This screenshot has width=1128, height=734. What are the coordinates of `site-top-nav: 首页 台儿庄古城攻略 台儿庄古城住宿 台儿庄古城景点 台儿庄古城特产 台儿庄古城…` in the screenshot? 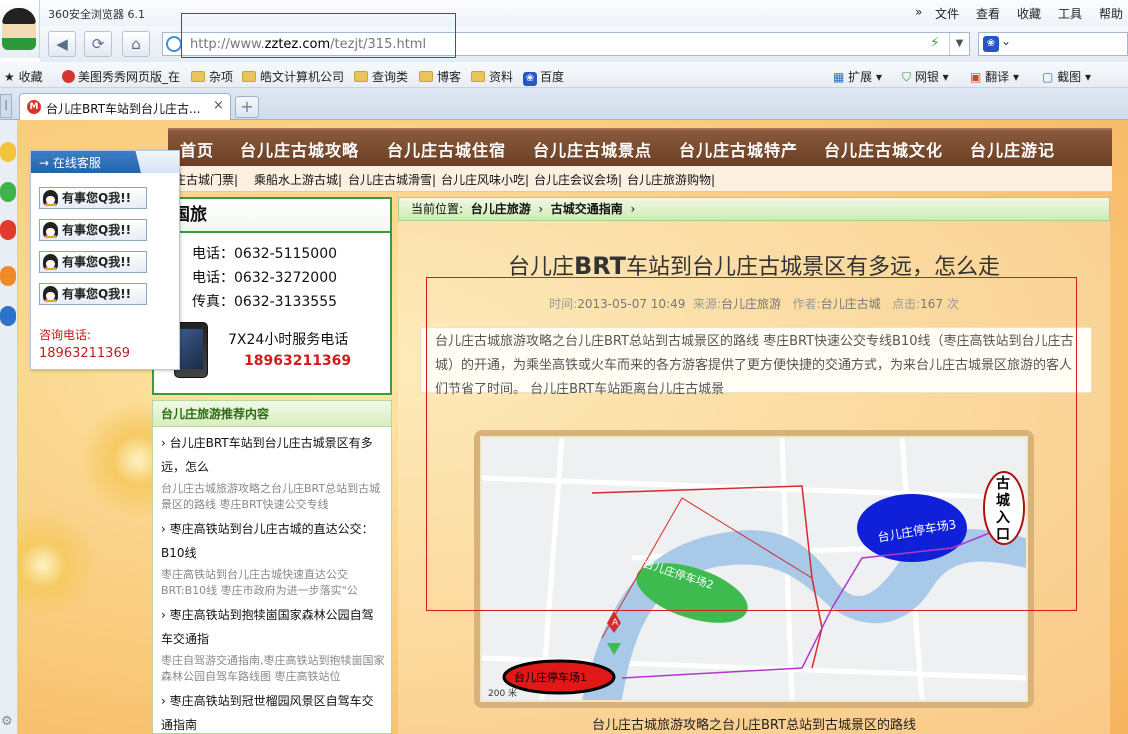 It's located at (640, 147).